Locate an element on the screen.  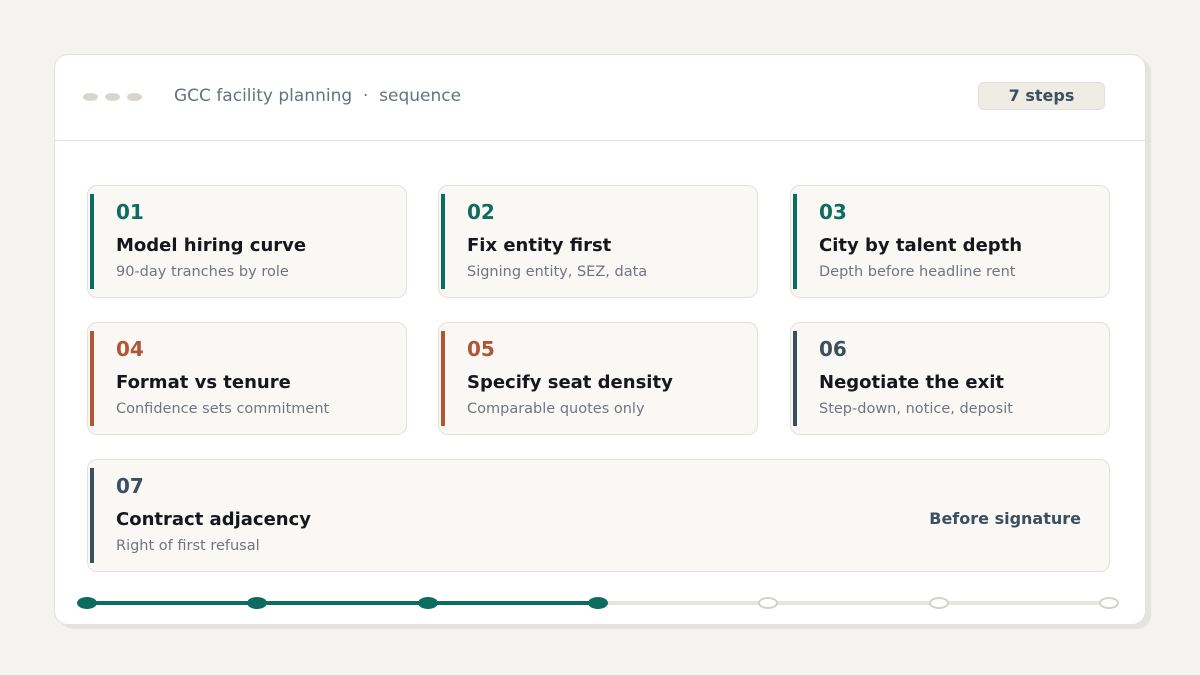
window-titlebar: GCC facility planning · sequence 7 steps is located at coordinates (600, 98).